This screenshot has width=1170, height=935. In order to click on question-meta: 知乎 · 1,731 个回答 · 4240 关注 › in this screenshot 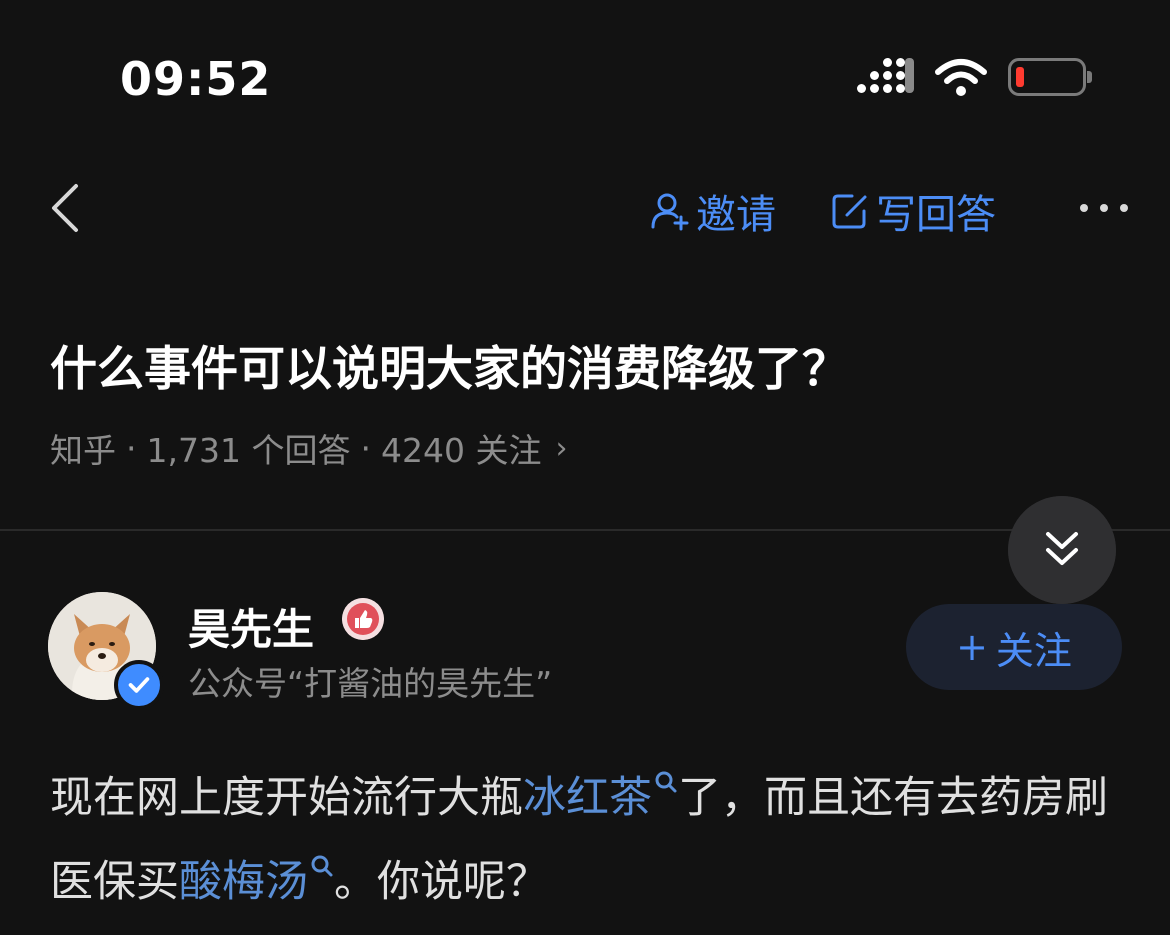, I will do `click(308, 448)`.